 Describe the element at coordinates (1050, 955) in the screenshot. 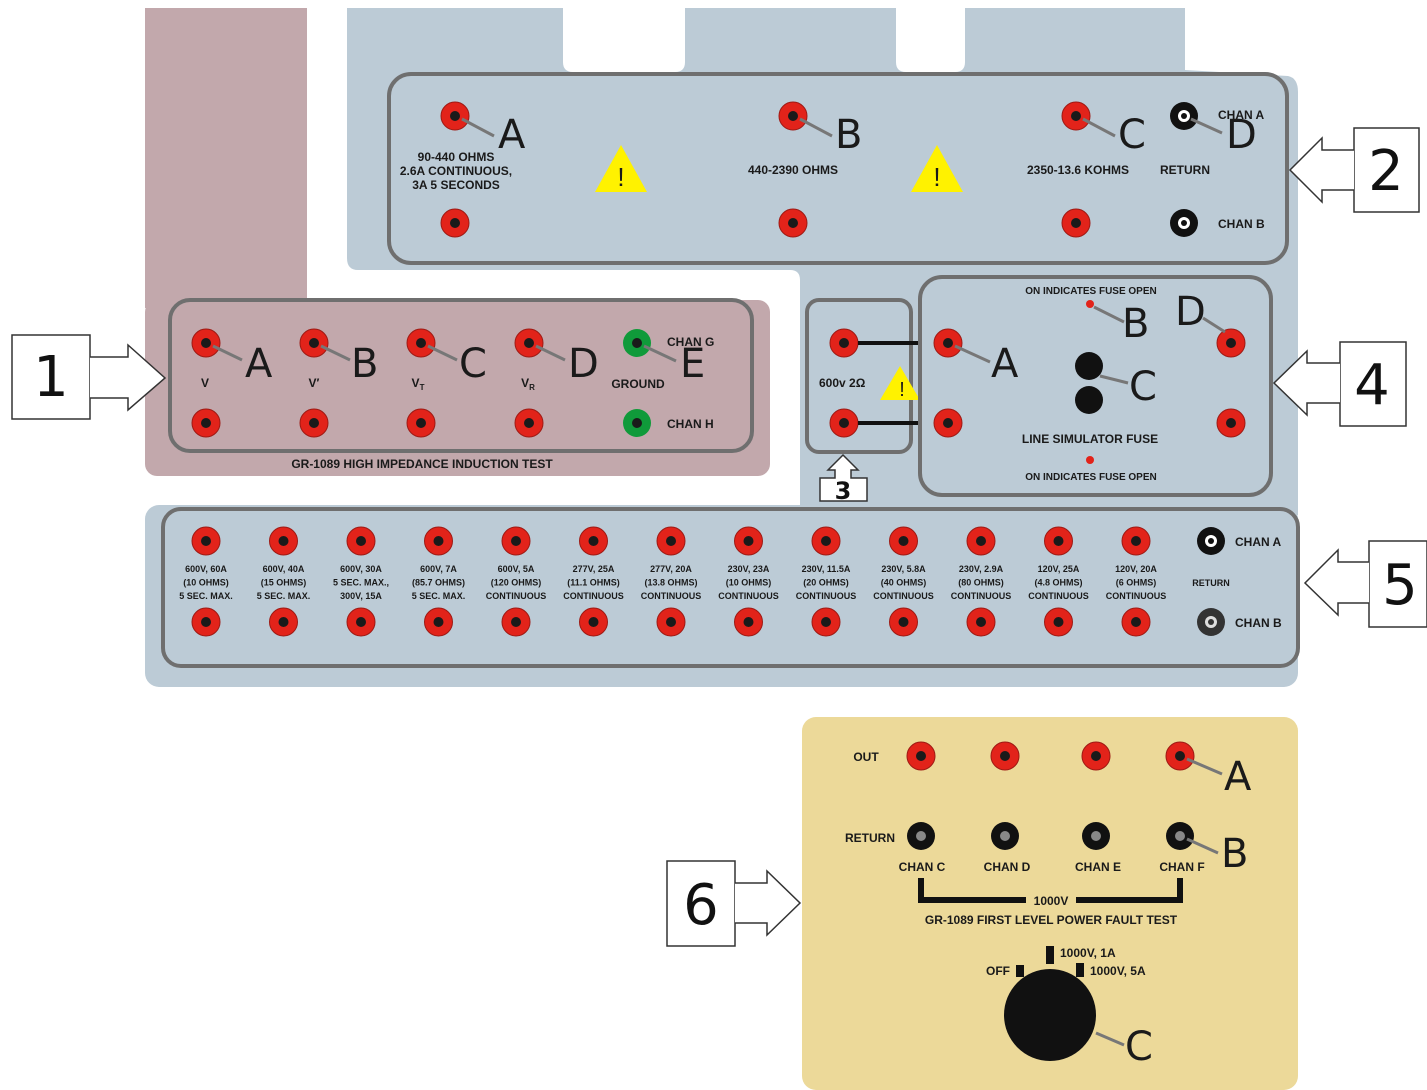

I see `switch-tick` at that location.